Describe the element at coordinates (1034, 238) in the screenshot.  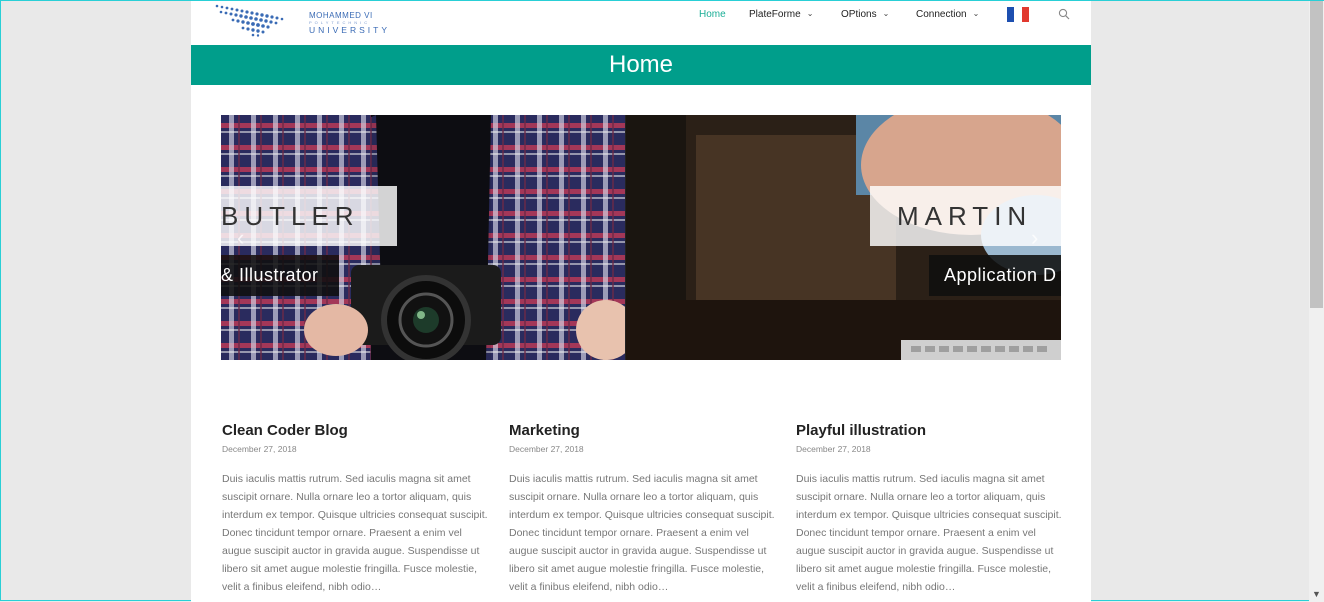
I see `slider-next-button: ›` at that location.